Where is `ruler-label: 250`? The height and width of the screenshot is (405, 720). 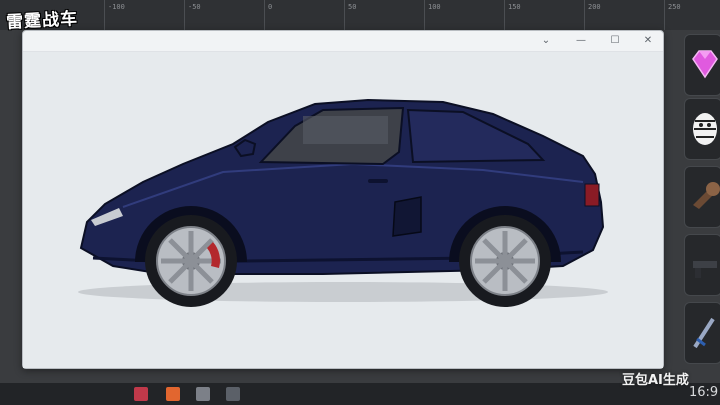 ruler-label: 250 is located at coordinates (674, 7).